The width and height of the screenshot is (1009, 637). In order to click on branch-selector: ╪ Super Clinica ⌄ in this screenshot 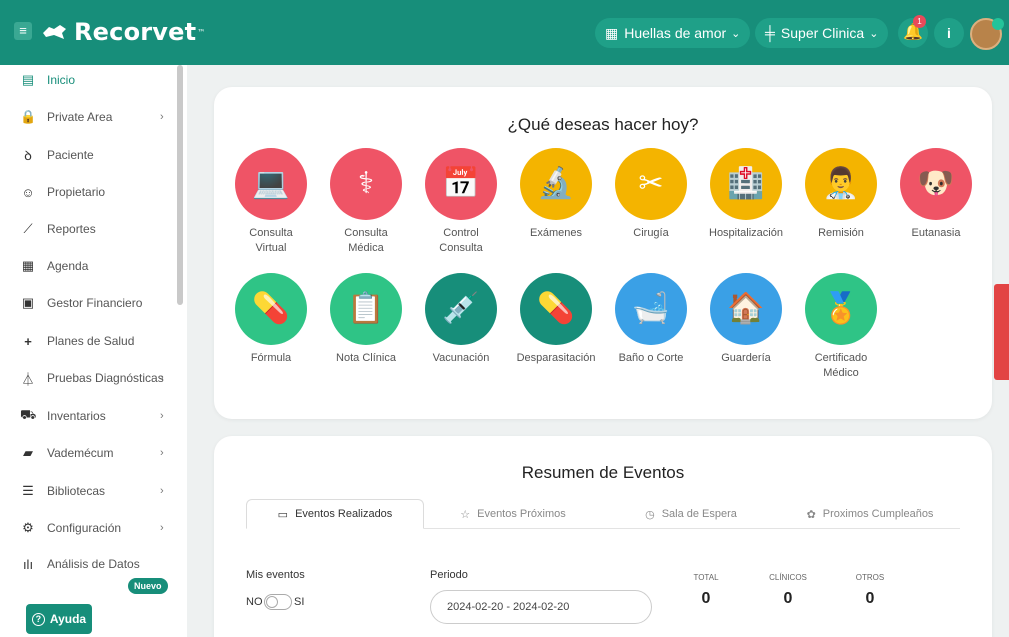, I will do `click(822, 33)`.